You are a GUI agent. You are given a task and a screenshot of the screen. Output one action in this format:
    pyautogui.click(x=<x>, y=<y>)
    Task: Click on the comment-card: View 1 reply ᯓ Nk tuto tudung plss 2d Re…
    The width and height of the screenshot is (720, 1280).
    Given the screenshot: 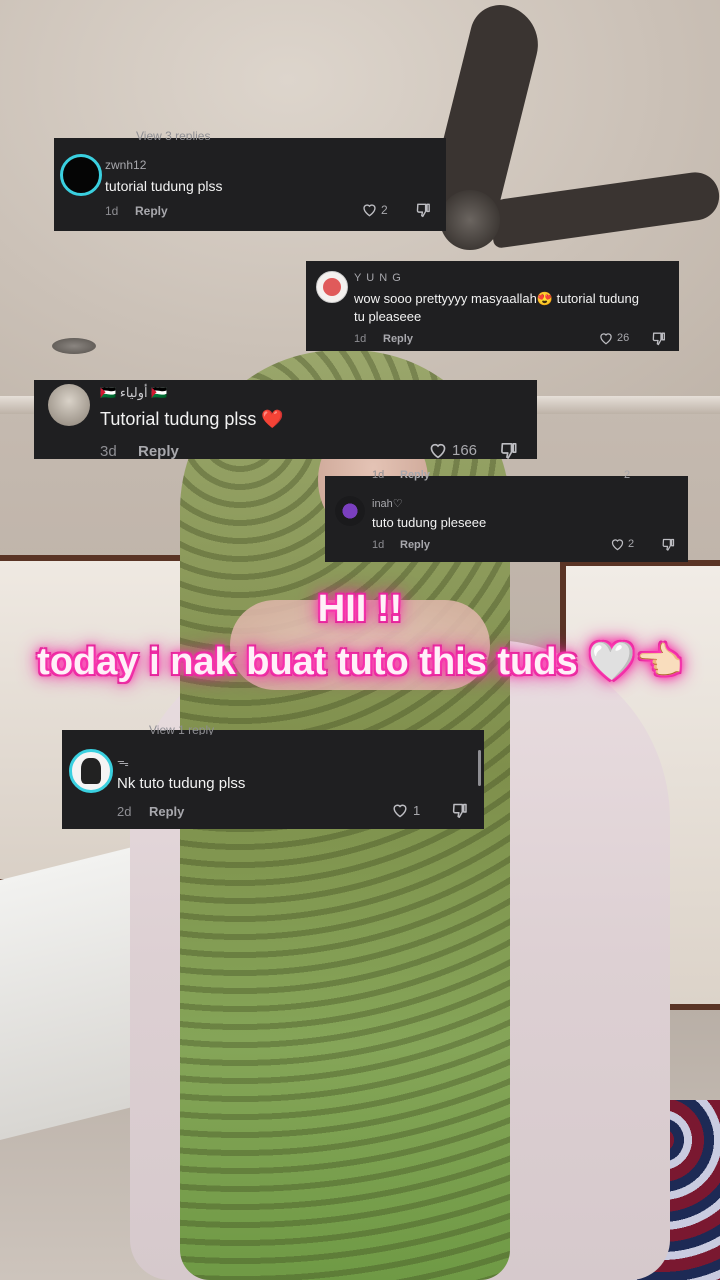 What is the action you would take?
    pyautogui.click(x=273, y=776)
    